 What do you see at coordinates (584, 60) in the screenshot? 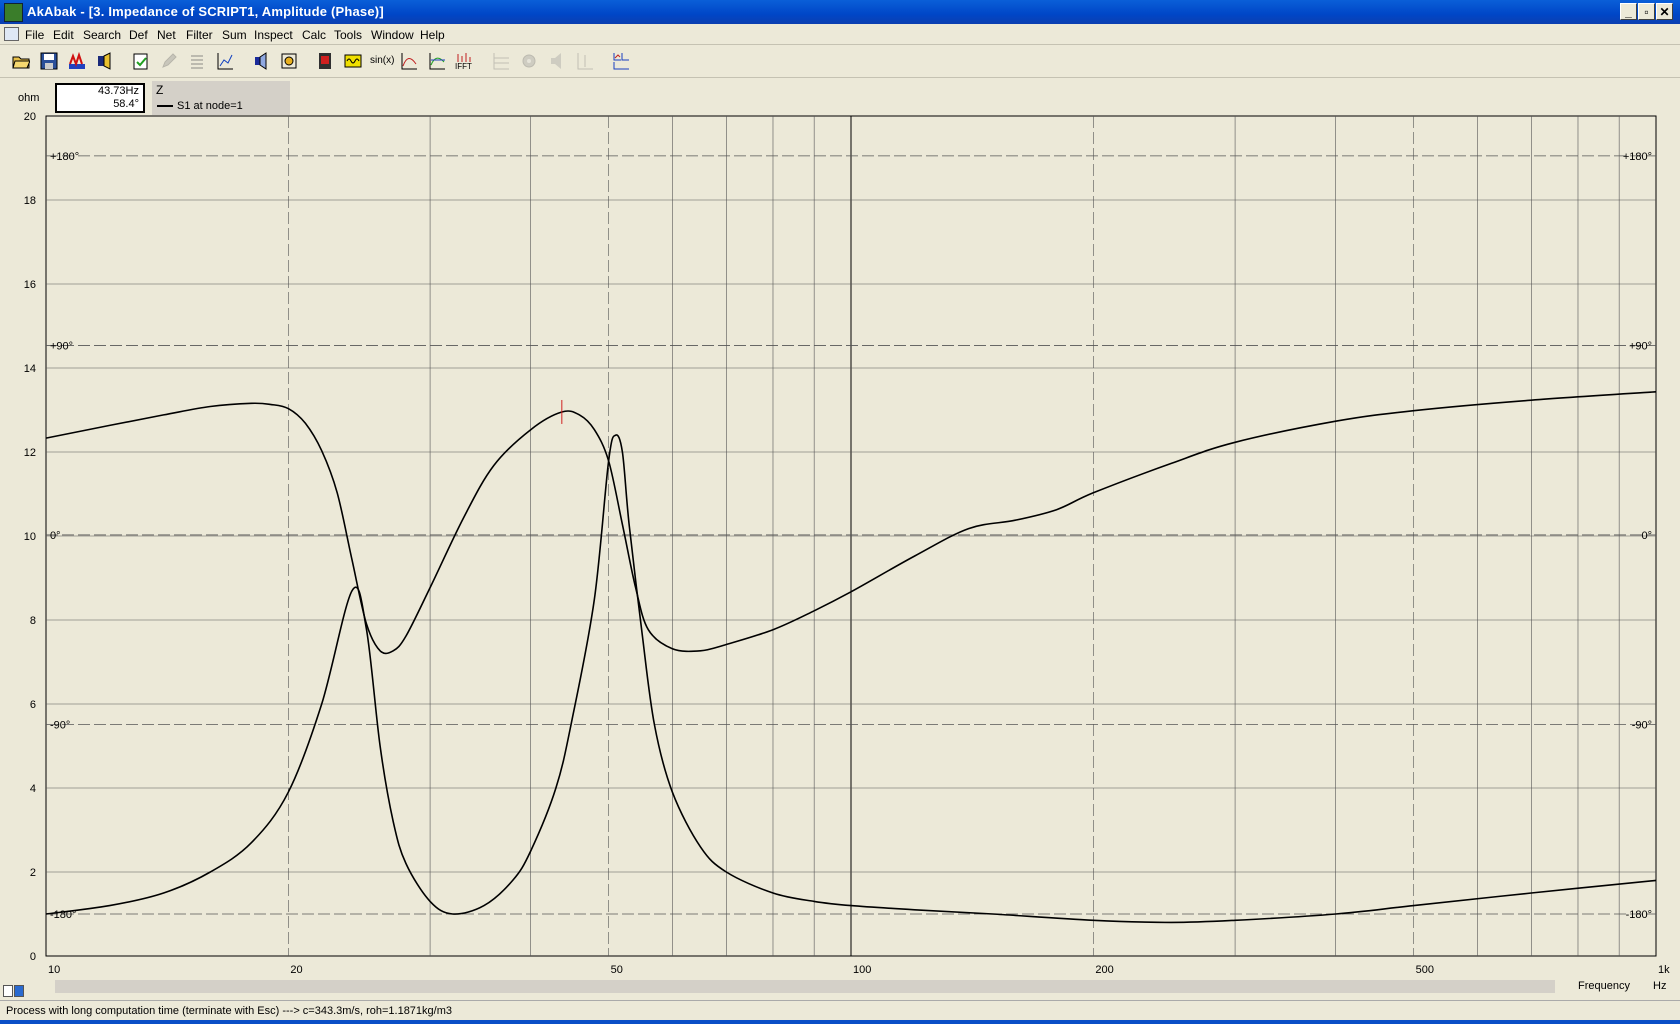
I see `plot-disabled-button` at bounding box center [584, 60].